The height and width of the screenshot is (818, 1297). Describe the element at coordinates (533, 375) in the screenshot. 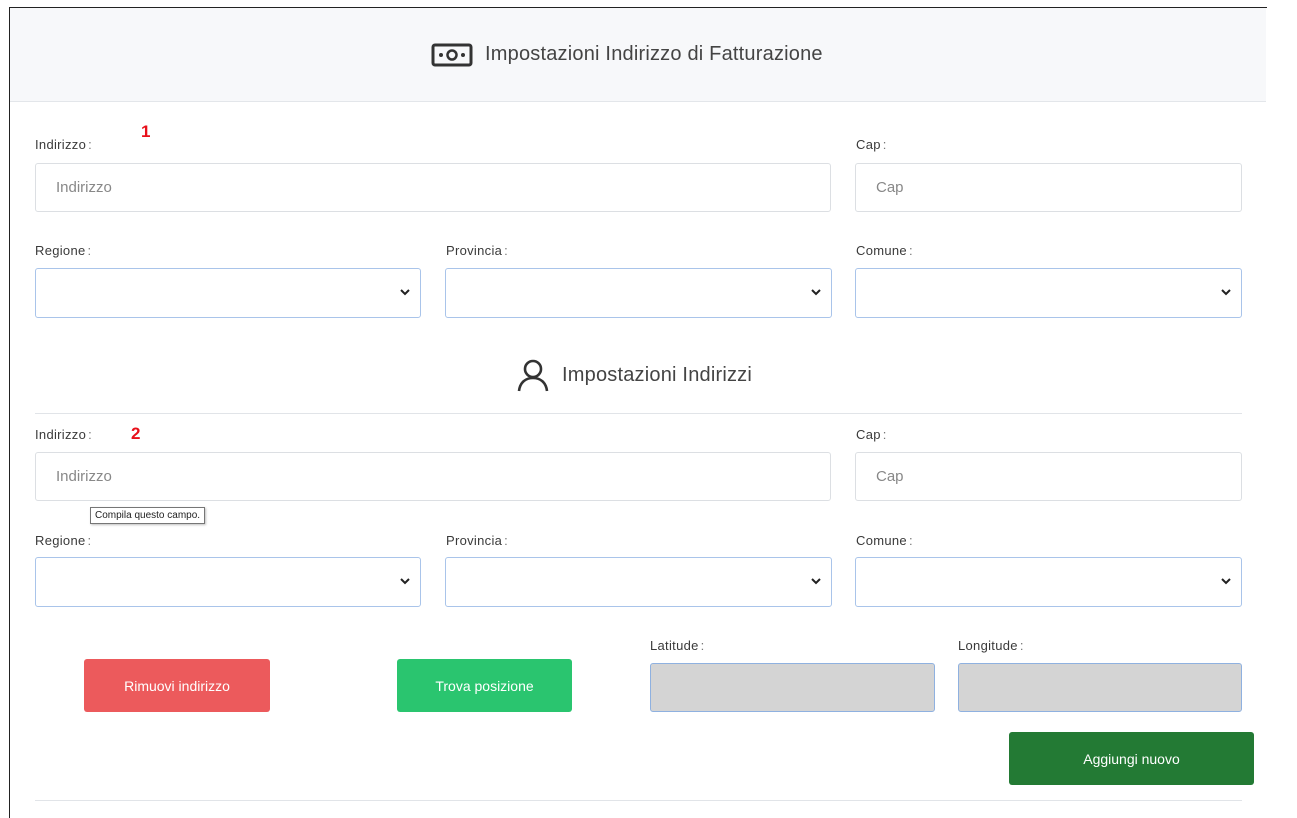

I see `user-icon` at that location.